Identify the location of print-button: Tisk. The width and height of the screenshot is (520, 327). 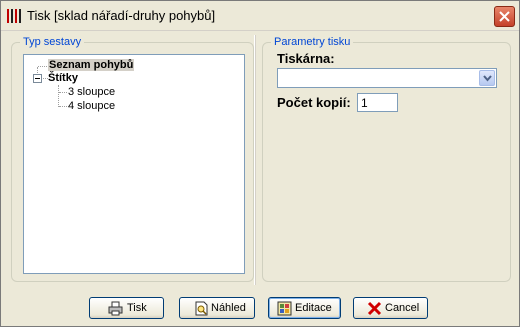
(126, 308).